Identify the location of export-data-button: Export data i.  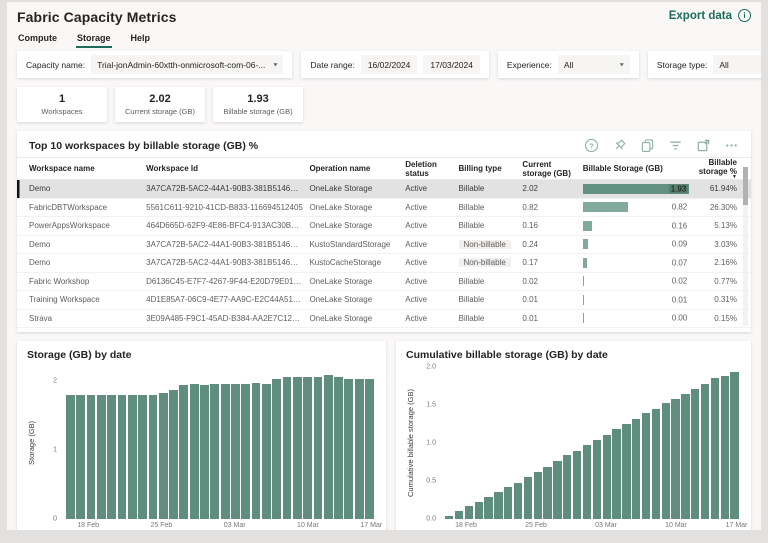
(710, 15).